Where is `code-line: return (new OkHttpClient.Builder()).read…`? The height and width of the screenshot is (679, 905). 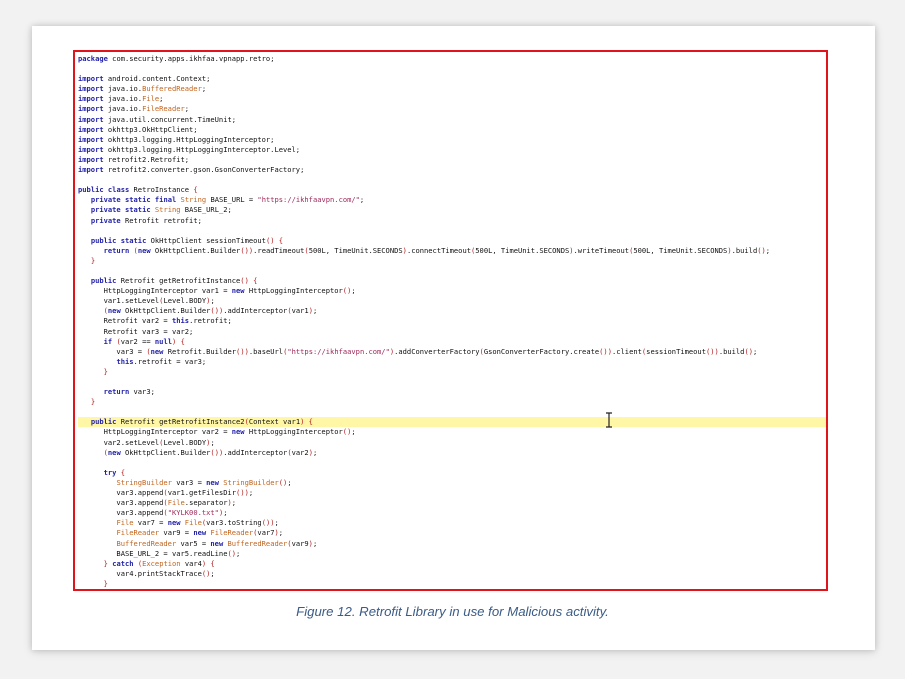
code-line: return (new OkHttpClient.Builder()).read… is located at coordinates (437, 250).